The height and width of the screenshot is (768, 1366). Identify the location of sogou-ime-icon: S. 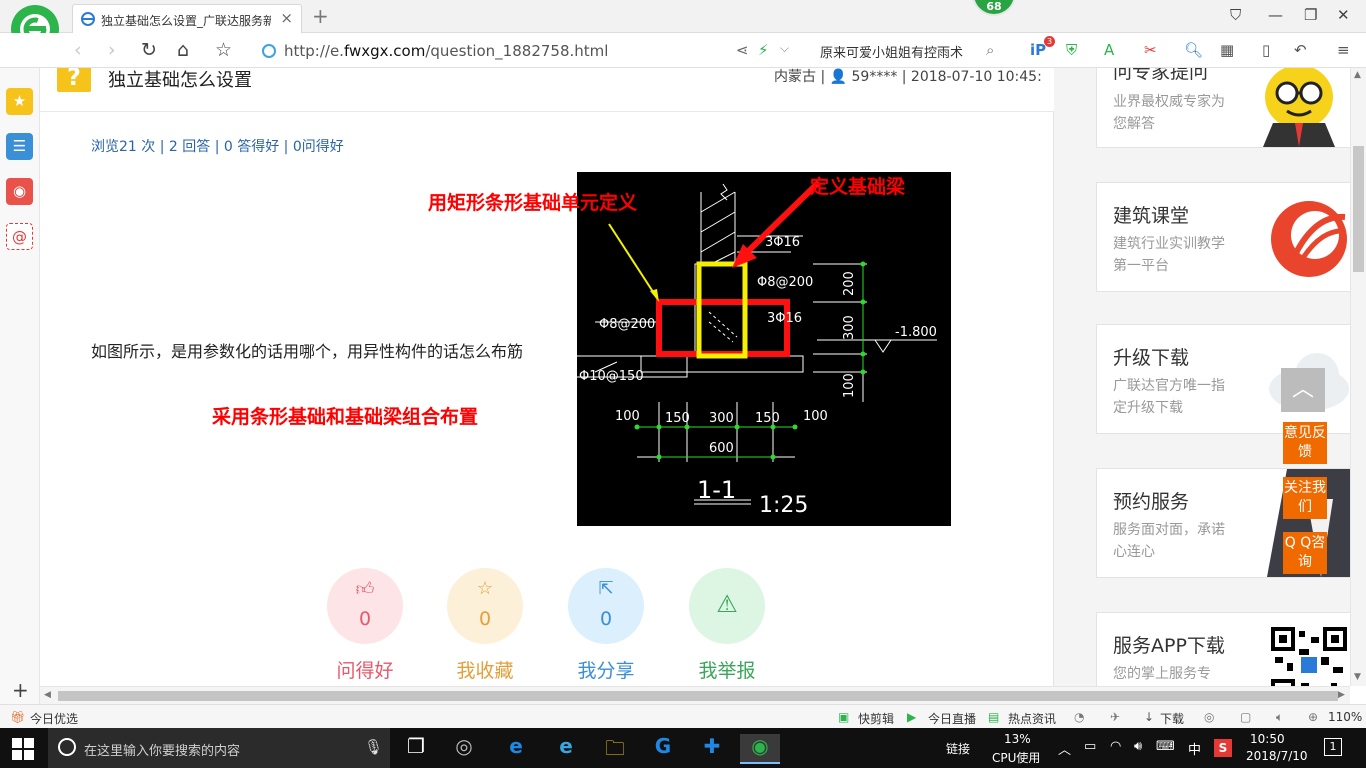
(1223, 748).